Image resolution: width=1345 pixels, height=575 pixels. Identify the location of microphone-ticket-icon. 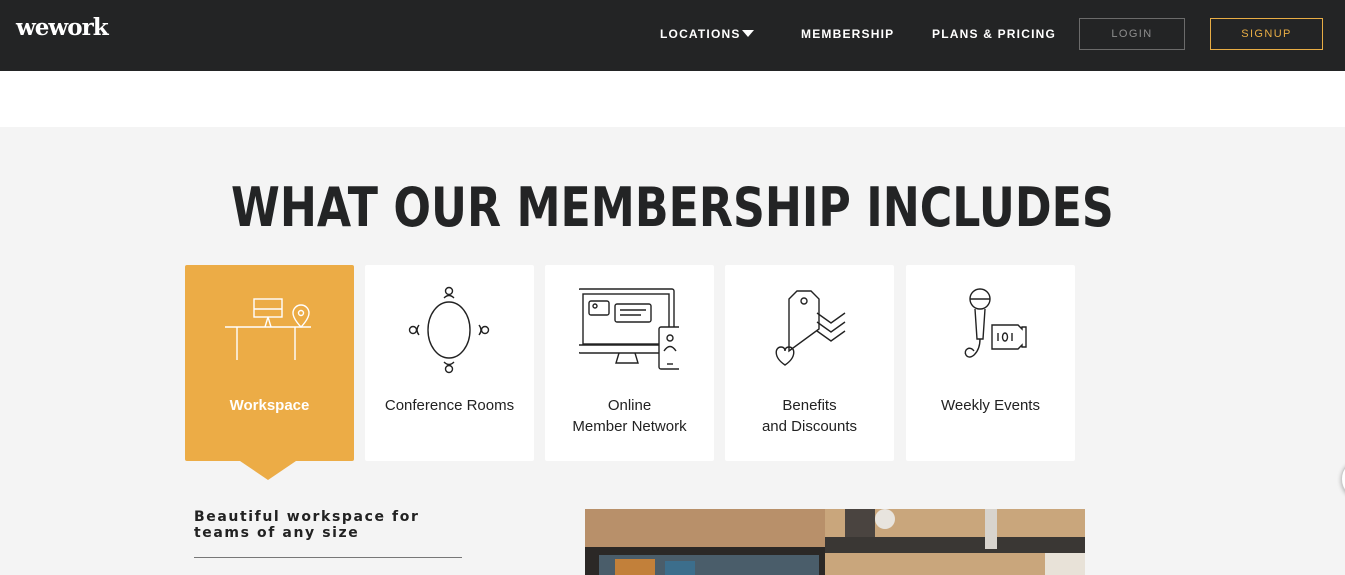
(995, 323).